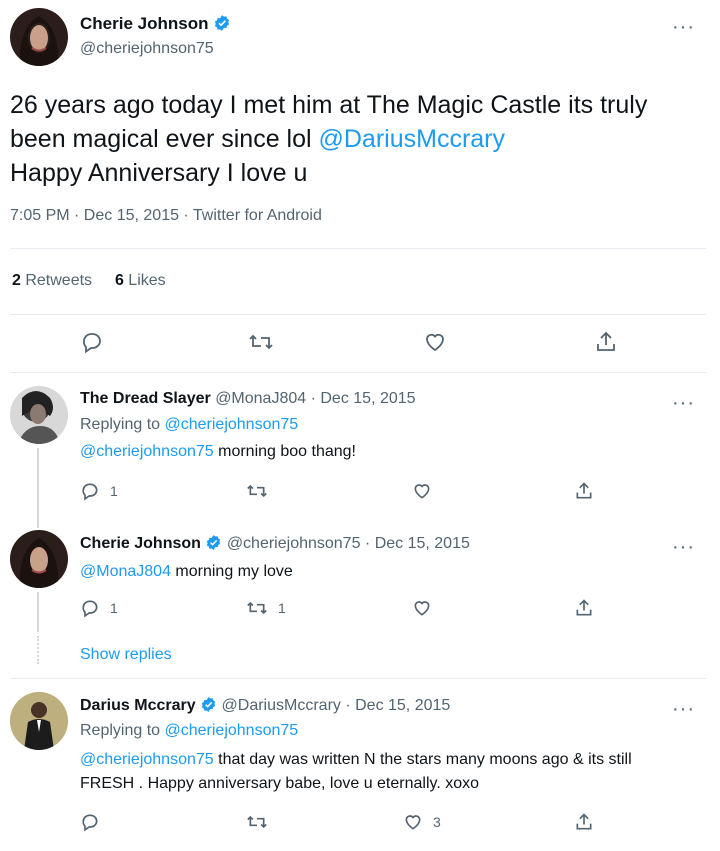  I want to click on tweet-stats: 2 Retweets 6 Likes, so click(89, 281).